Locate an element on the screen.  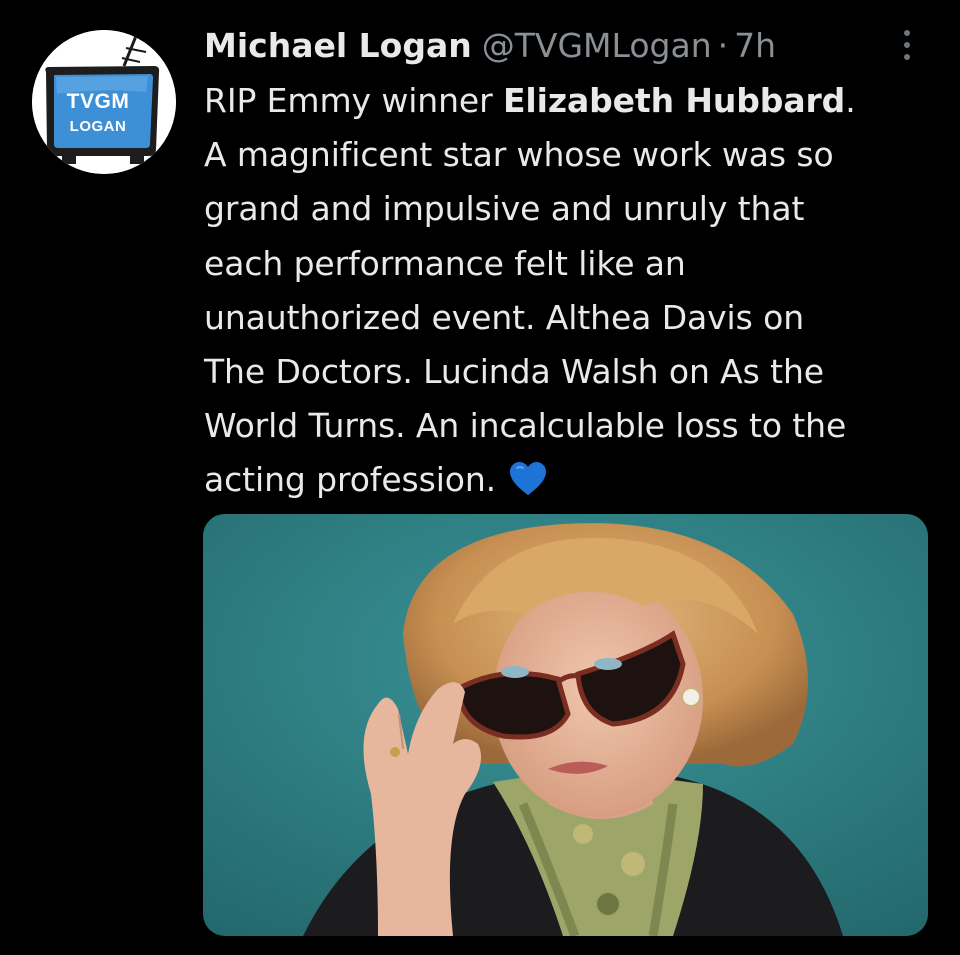
author-avatar: TVGM LOGAN is located at coordinates (104, 102).